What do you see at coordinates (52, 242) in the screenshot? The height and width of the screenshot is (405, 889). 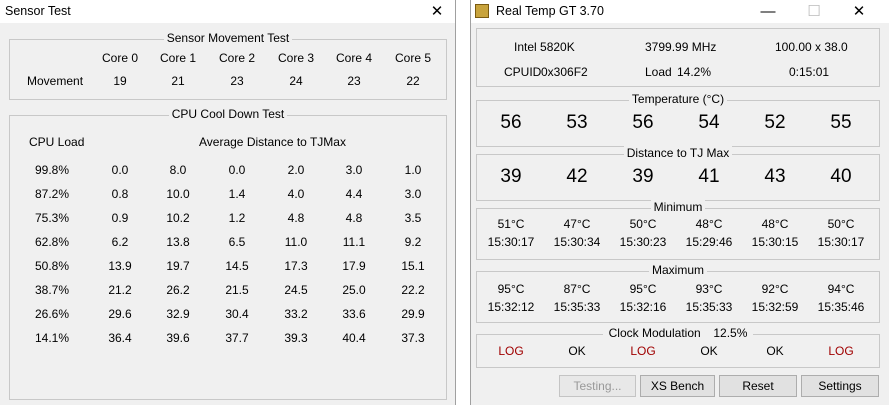 I see `cpu-load-value: 62.8%` at bounding box center [52, 242].